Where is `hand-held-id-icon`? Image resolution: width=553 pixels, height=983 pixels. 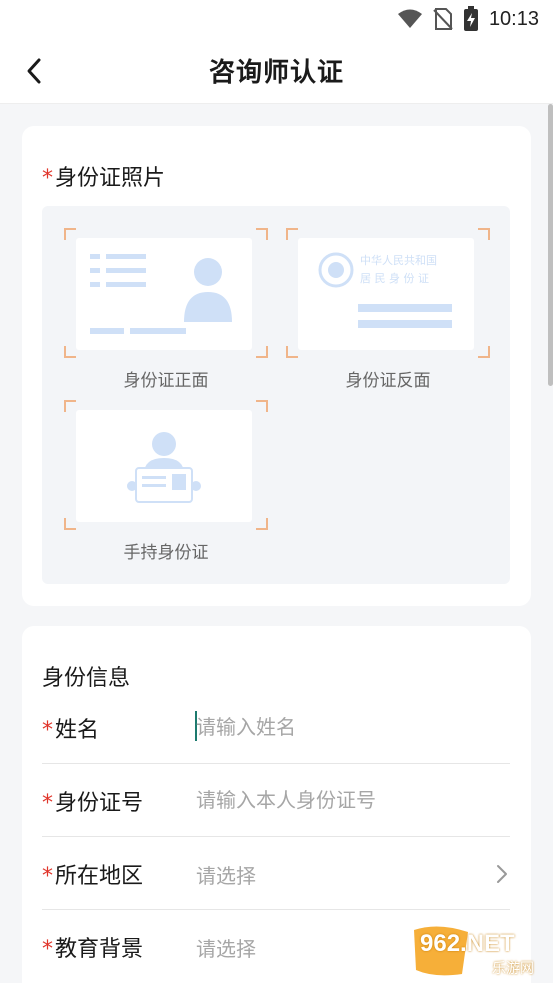 hand-held-id-icon is located at coordinates (164, 466).